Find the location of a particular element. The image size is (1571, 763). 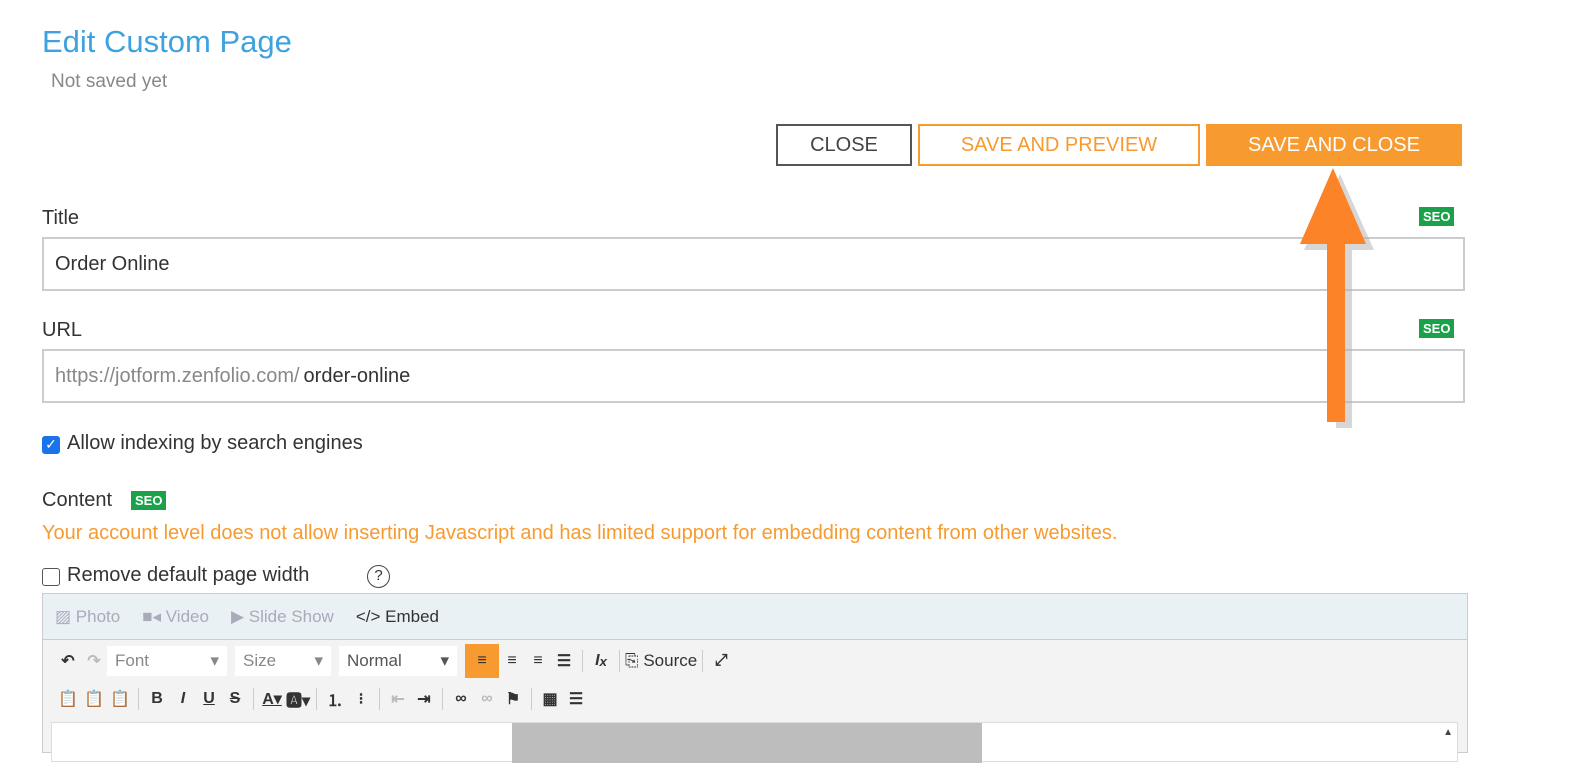

title-value: Order Online is located at coordinates (112, 263).